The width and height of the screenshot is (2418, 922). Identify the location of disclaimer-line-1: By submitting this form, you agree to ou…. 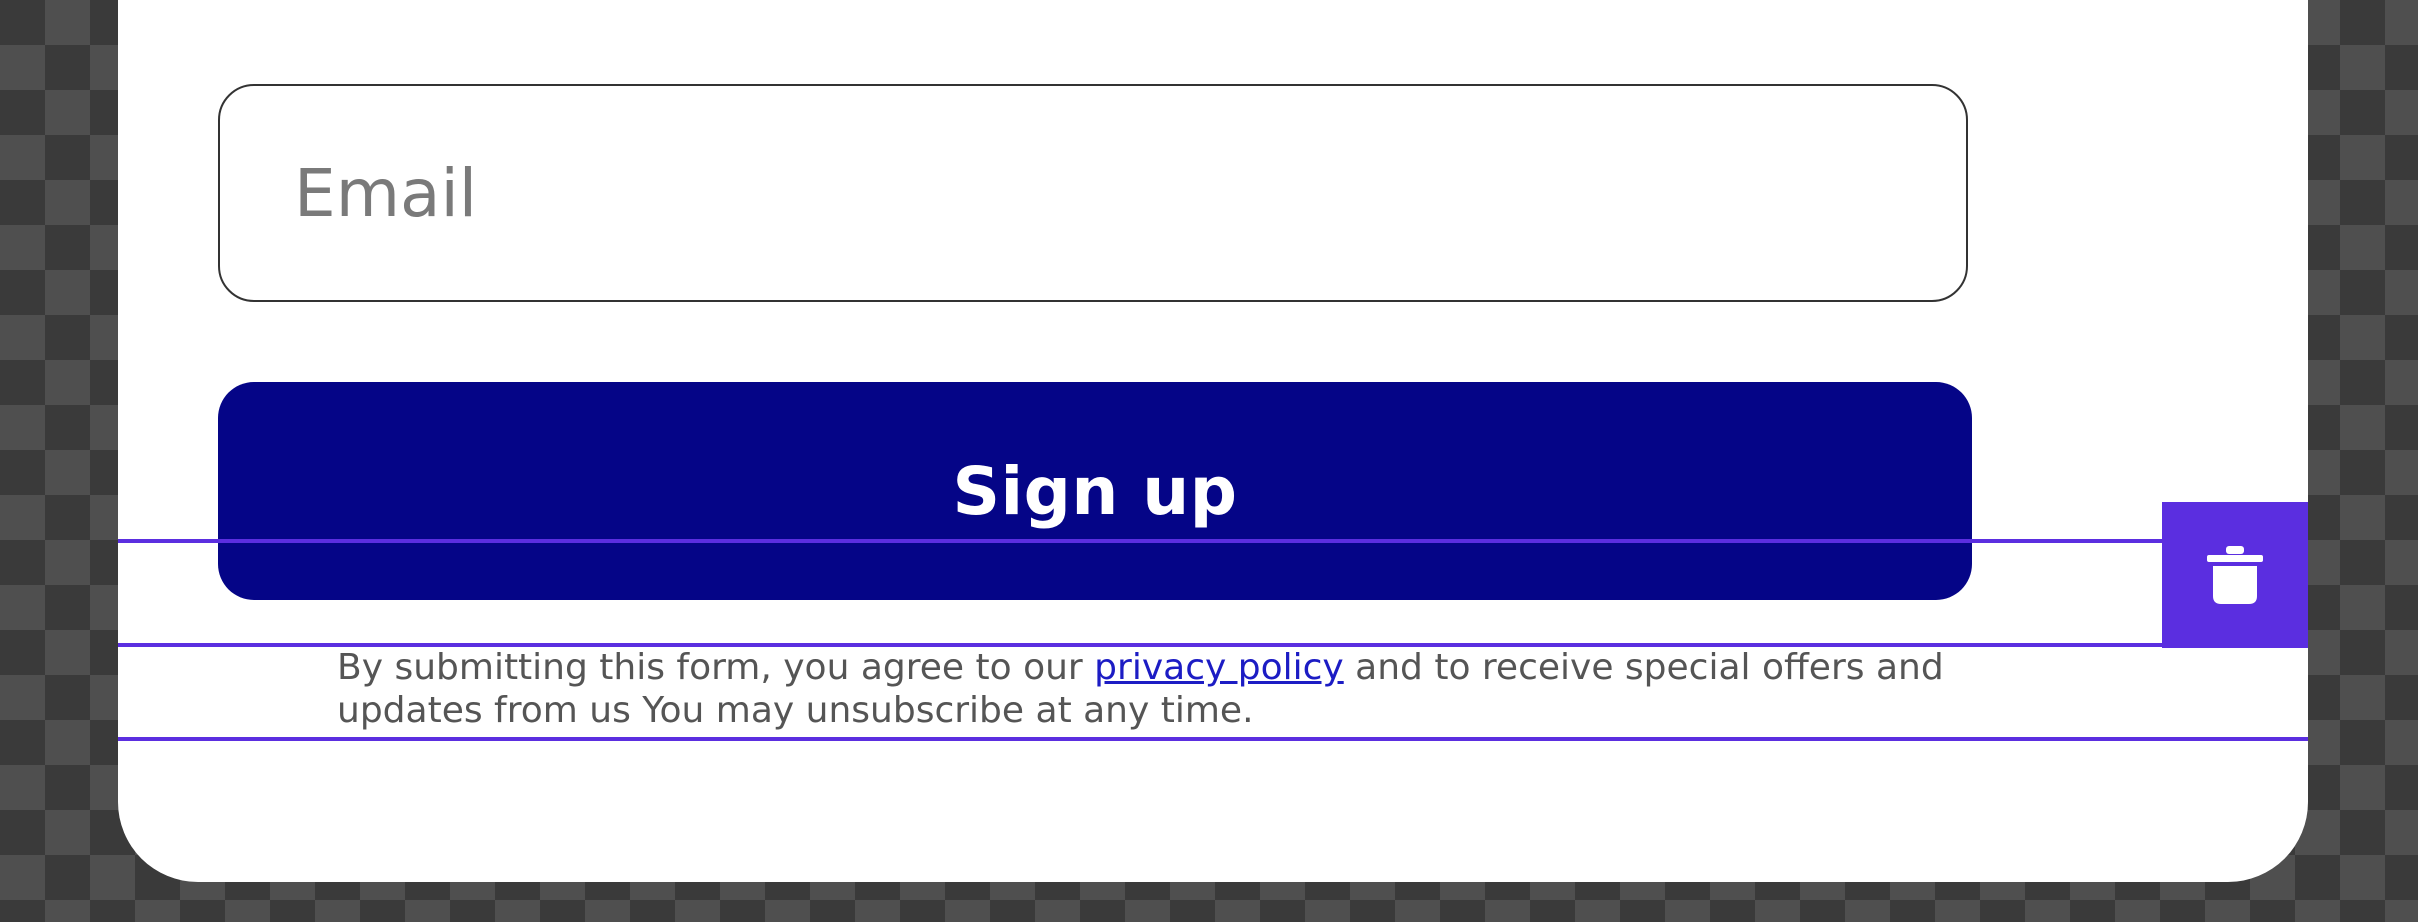
(1187, 667).